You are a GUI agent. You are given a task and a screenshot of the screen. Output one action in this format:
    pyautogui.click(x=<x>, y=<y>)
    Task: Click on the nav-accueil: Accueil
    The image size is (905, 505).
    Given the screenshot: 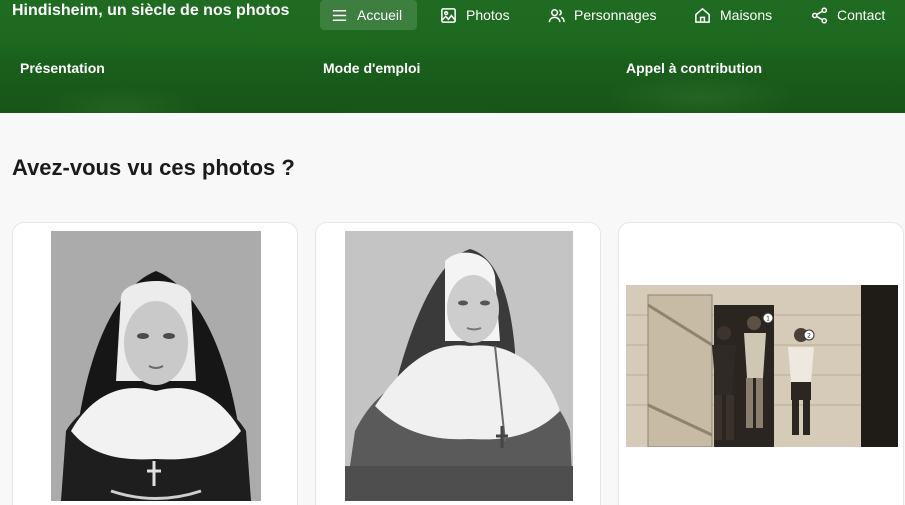 What is the action you would take?
    pyautogui.click(x=368, y=15)
    